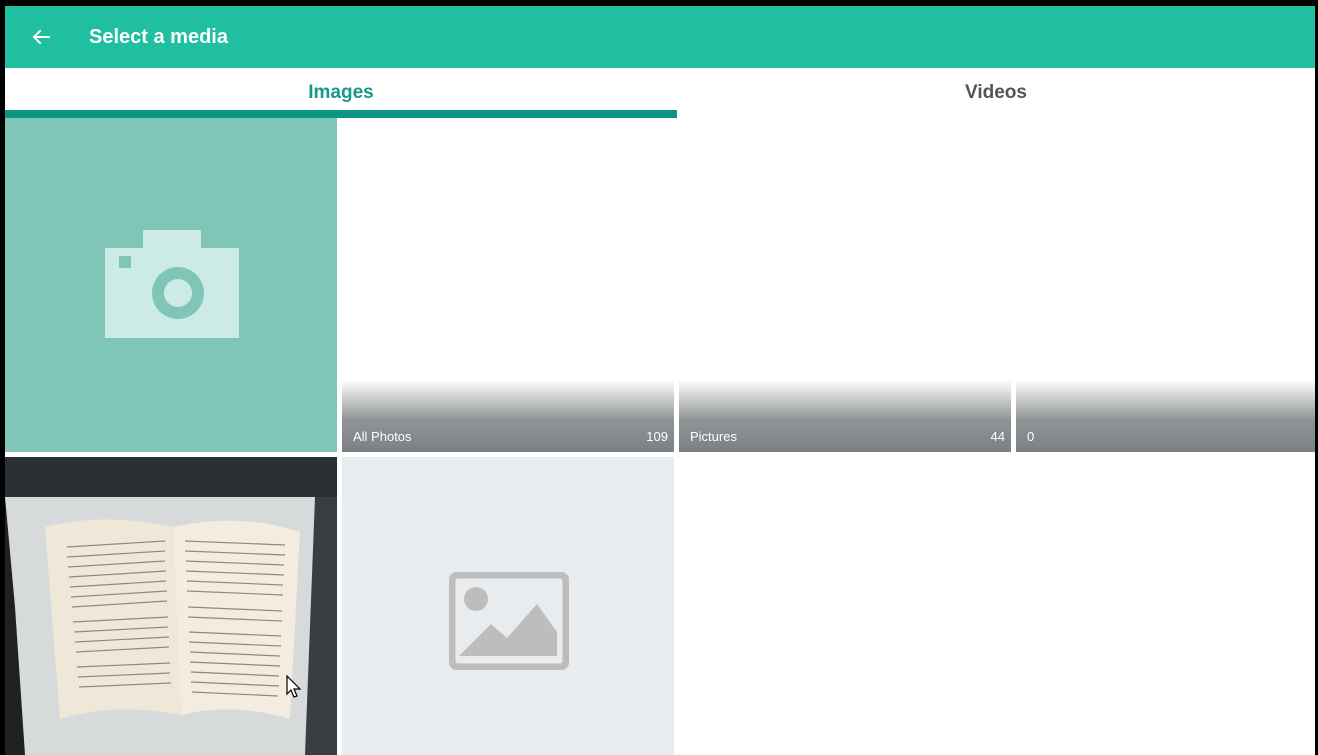  I want to click on camera-icon, so click(172, 284).